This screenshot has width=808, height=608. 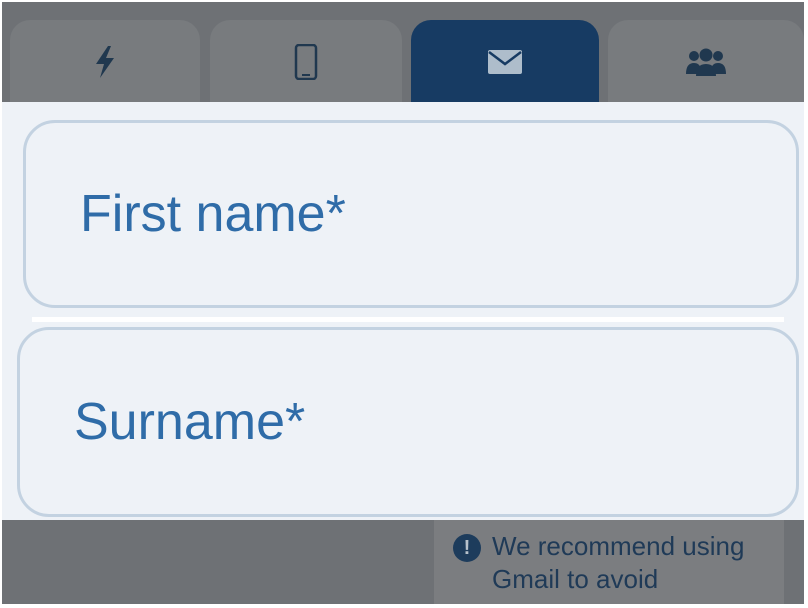 I want to click on gmail-notice: ! We recommend using Gmail to avoid, so click(x=609, y=562).